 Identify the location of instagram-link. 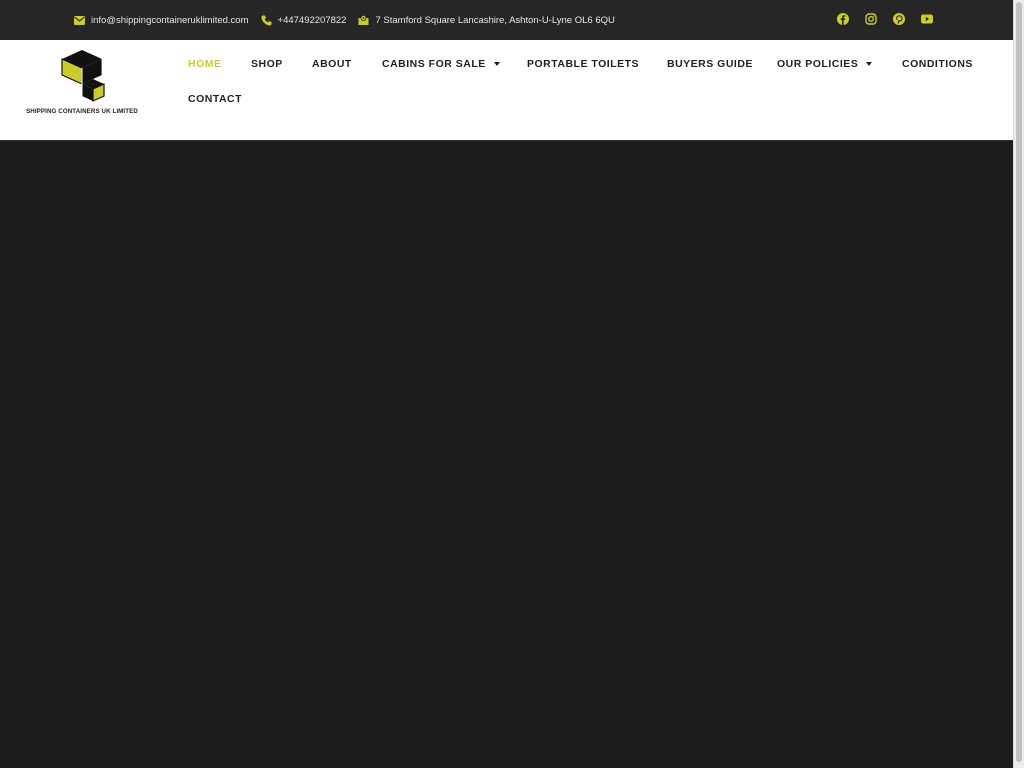
(871, 19).